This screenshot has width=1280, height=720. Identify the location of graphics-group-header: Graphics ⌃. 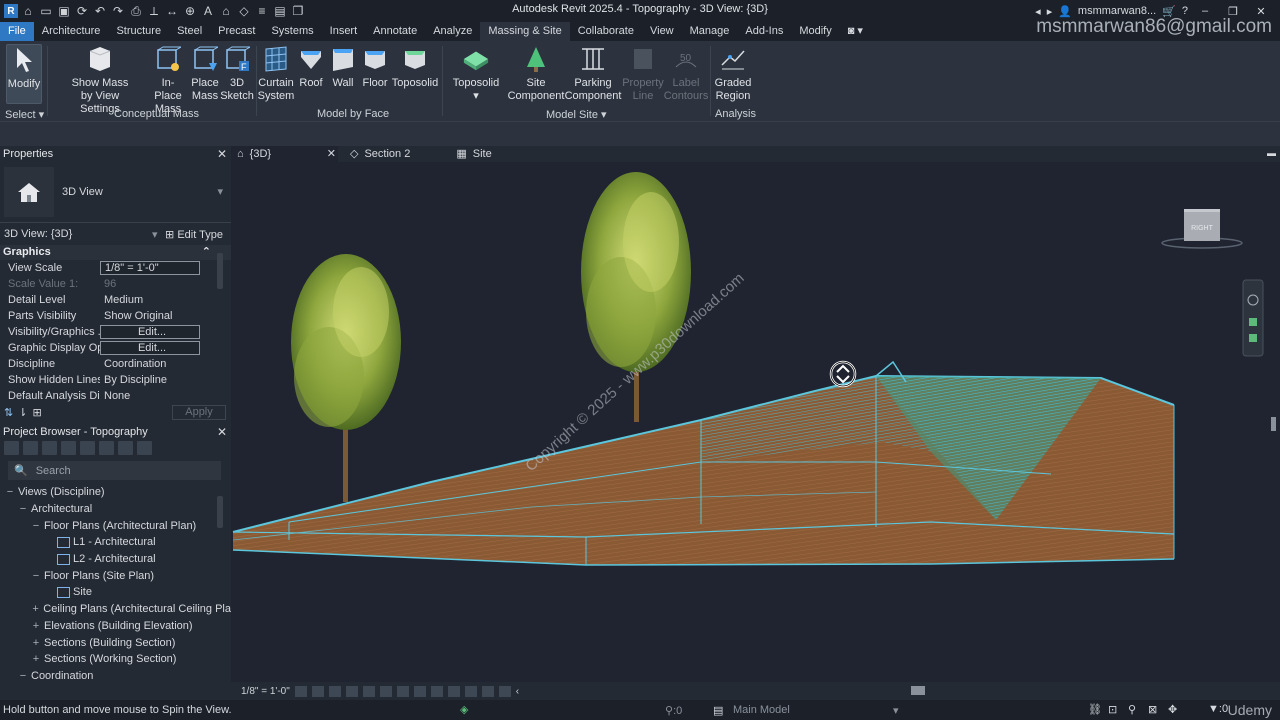
(115, 252).